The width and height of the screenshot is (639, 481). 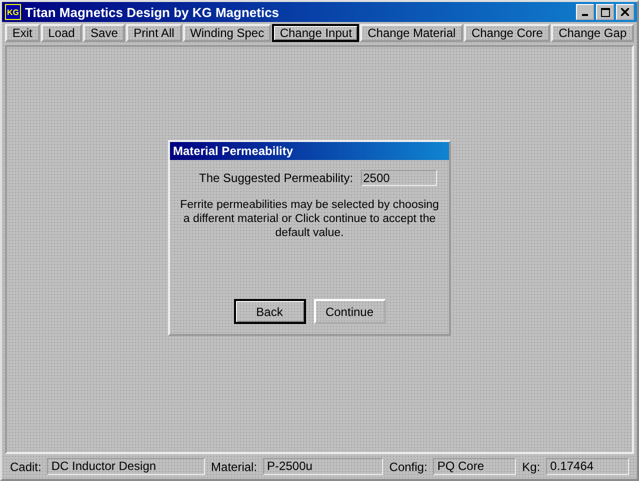 I want to click on app-logo: KG, so click(x=13, y=12).